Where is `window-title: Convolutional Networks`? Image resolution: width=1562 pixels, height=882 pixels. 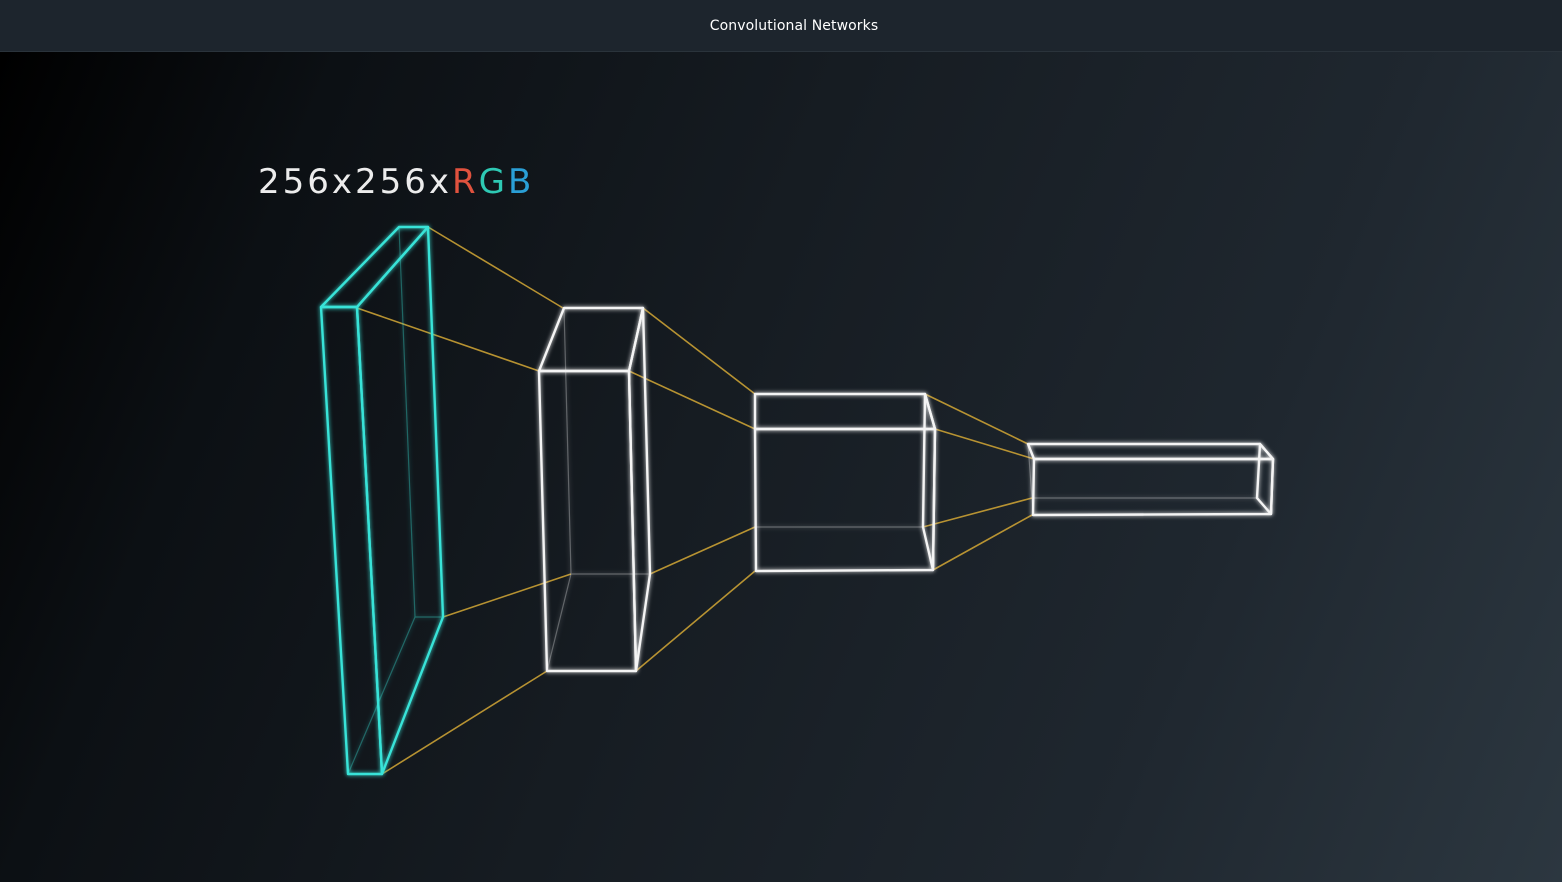
window-title: Convolutional Networks is located at coordinates (794, 25).